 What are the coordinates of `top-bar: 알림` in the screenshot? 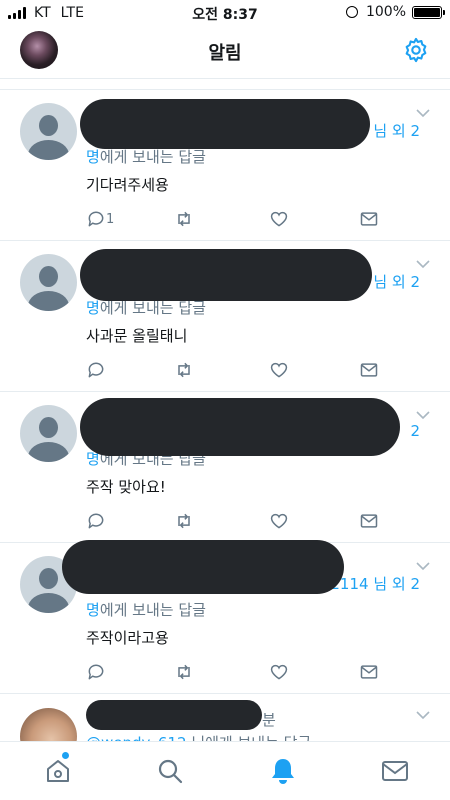 It's located at (225, 52).